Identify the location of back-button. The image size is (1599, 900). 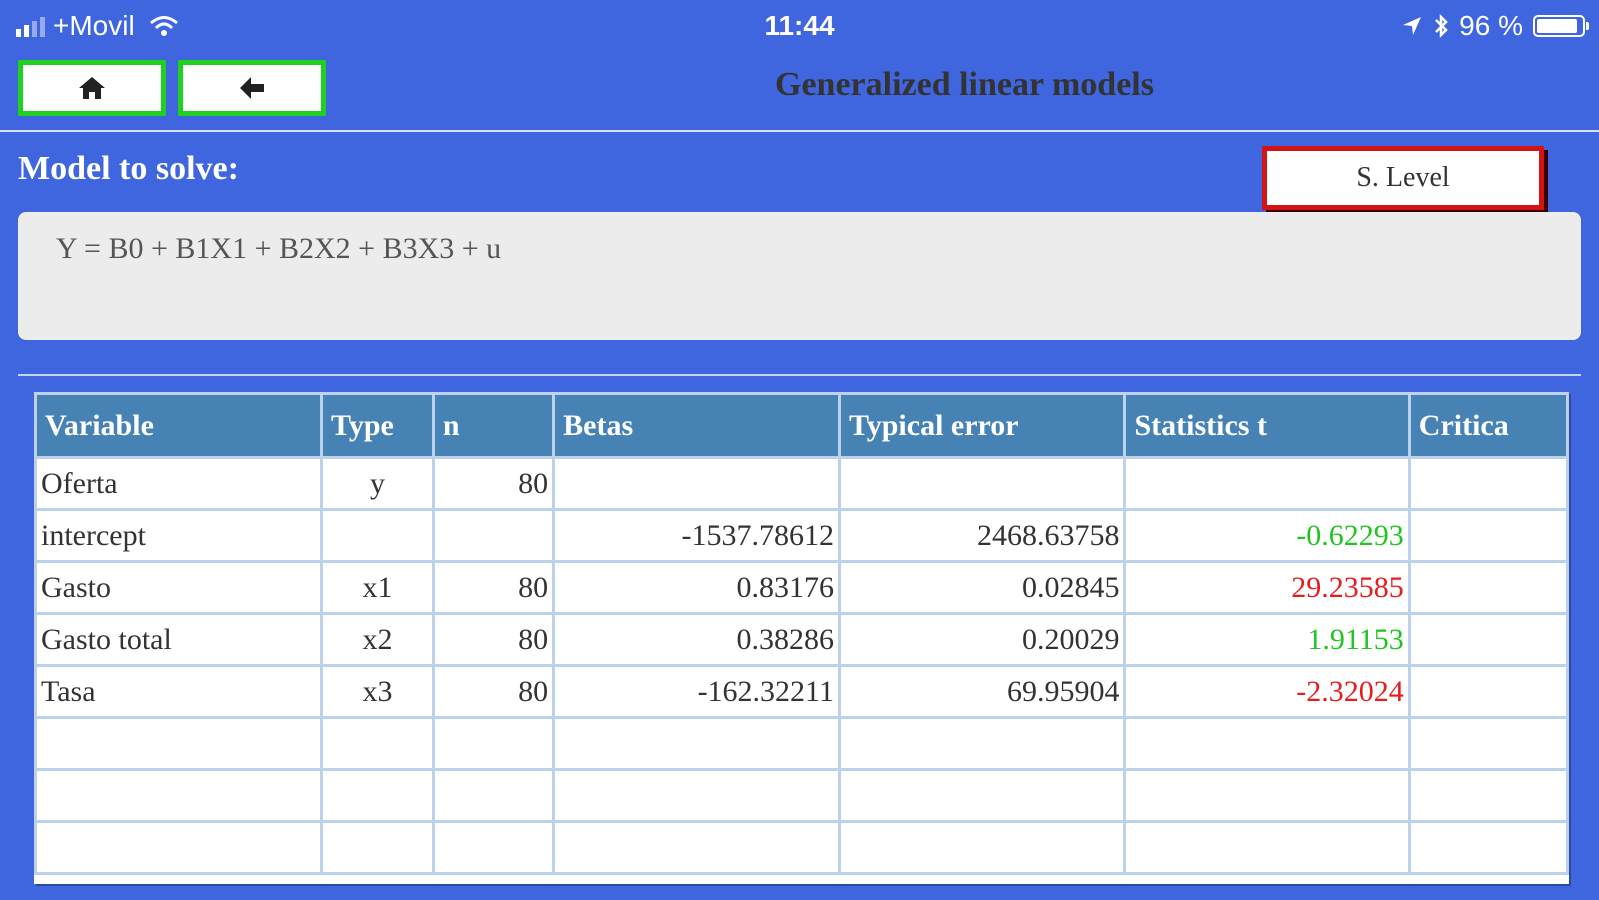
(252, 88).